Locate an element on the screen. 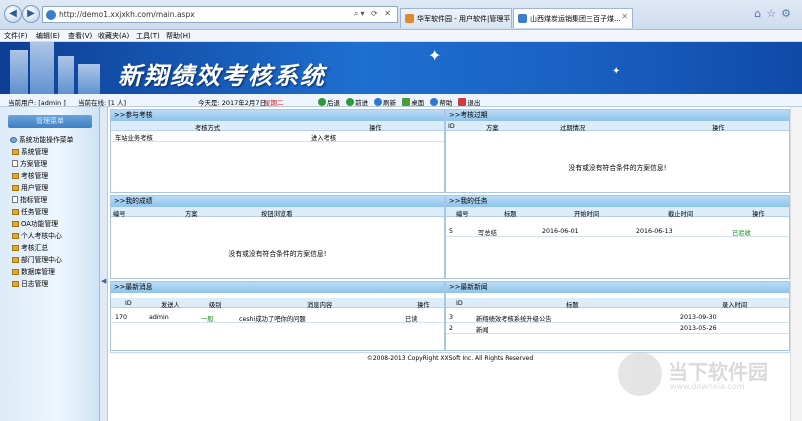  news-date: 2013-05-26 is located at coordinates (698, 328).